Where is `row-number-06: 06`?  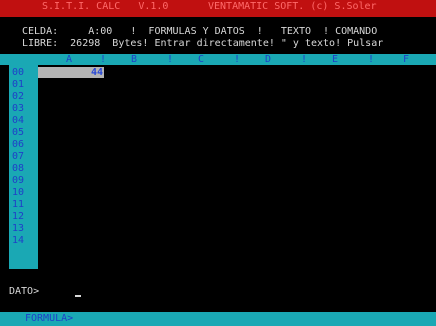
row-number-06: 06 is located at coordinates (24, 145).